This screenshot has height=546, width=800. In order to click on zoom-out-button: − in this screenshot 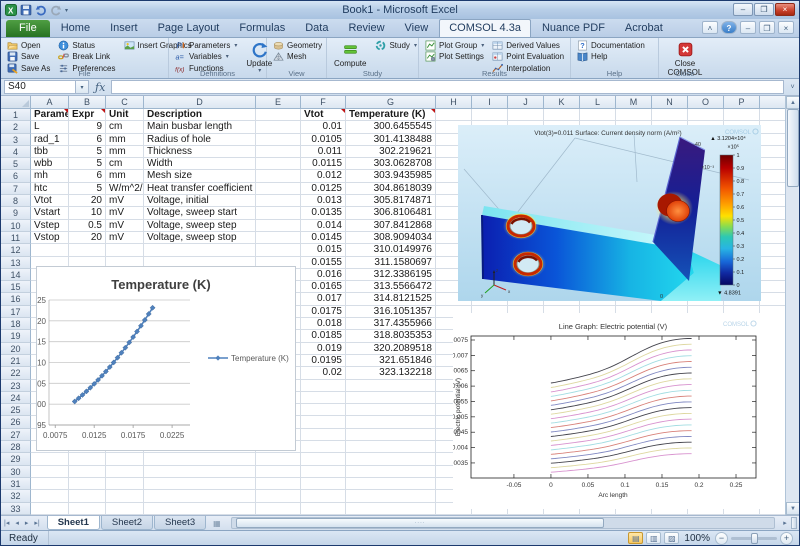, I will do `click(721, 538)`.